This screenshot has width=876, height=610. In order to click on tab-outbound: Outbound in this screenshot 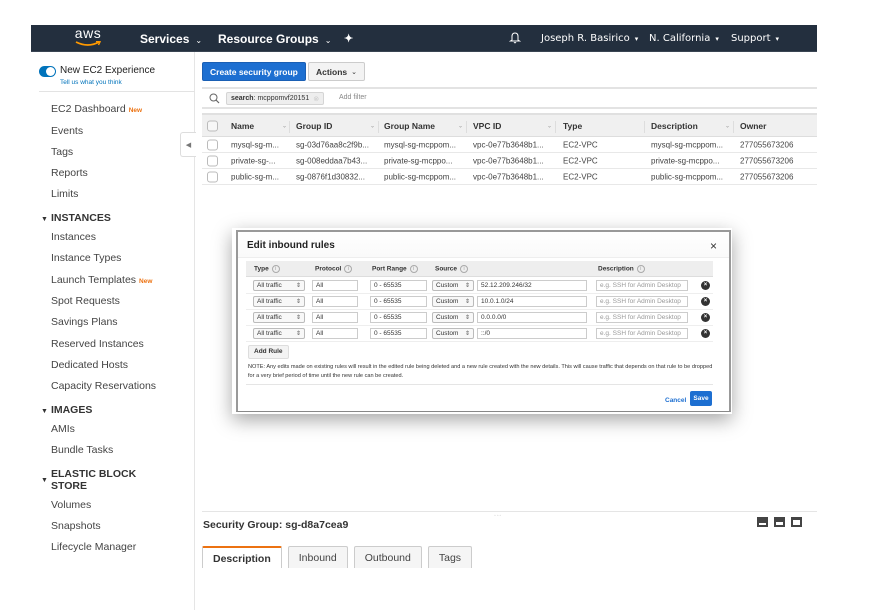, I will do `click(387, 557)`.